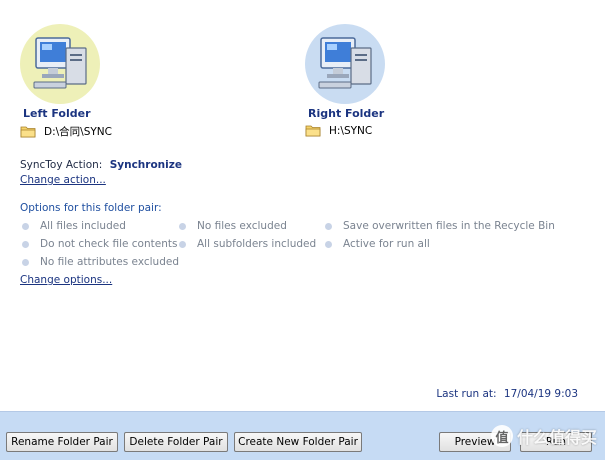  What do you see at coordinates (540, 394) in the screenshot?
I see `last-run-value: 17/04/19 9:03` at bounding box center [540, 394].